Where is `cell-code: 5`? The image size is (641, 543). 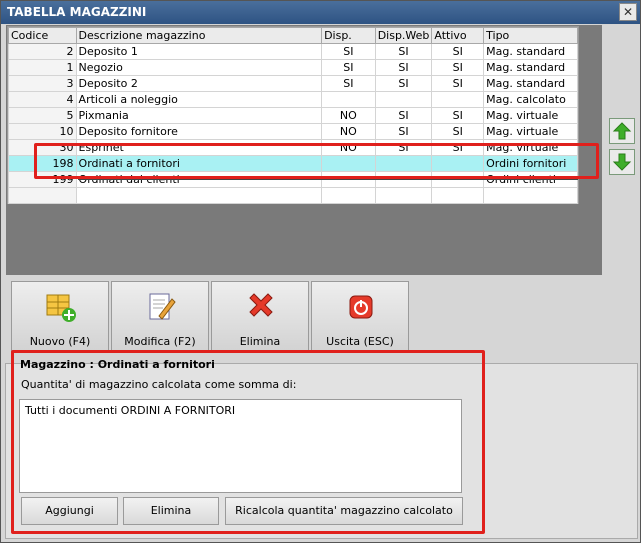 cell-code: 5 is located at coordinates (42, 115).